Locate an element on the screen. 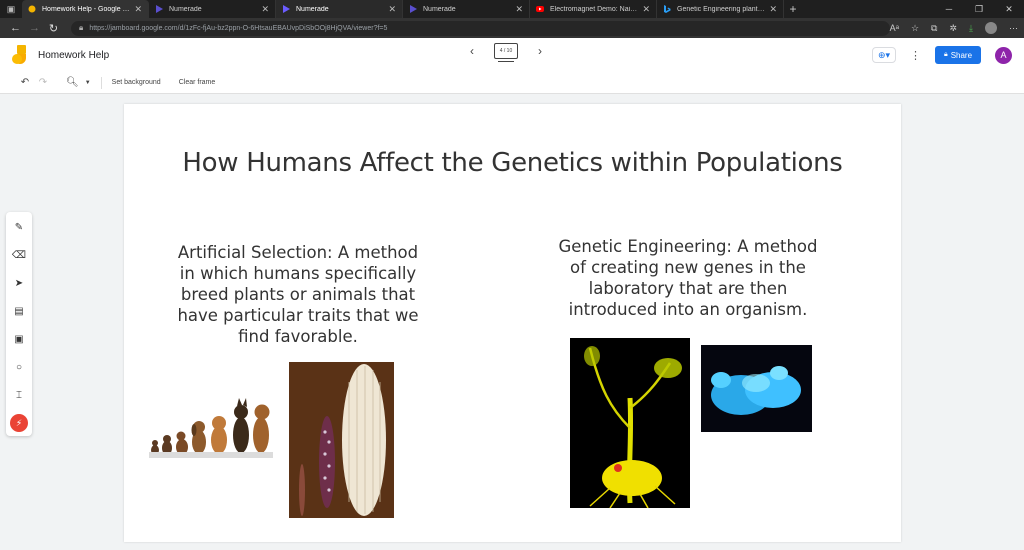 This screenshot has width=1024, height=550. clear-frame-button: Clear frame is located at coordinates (197, 82).